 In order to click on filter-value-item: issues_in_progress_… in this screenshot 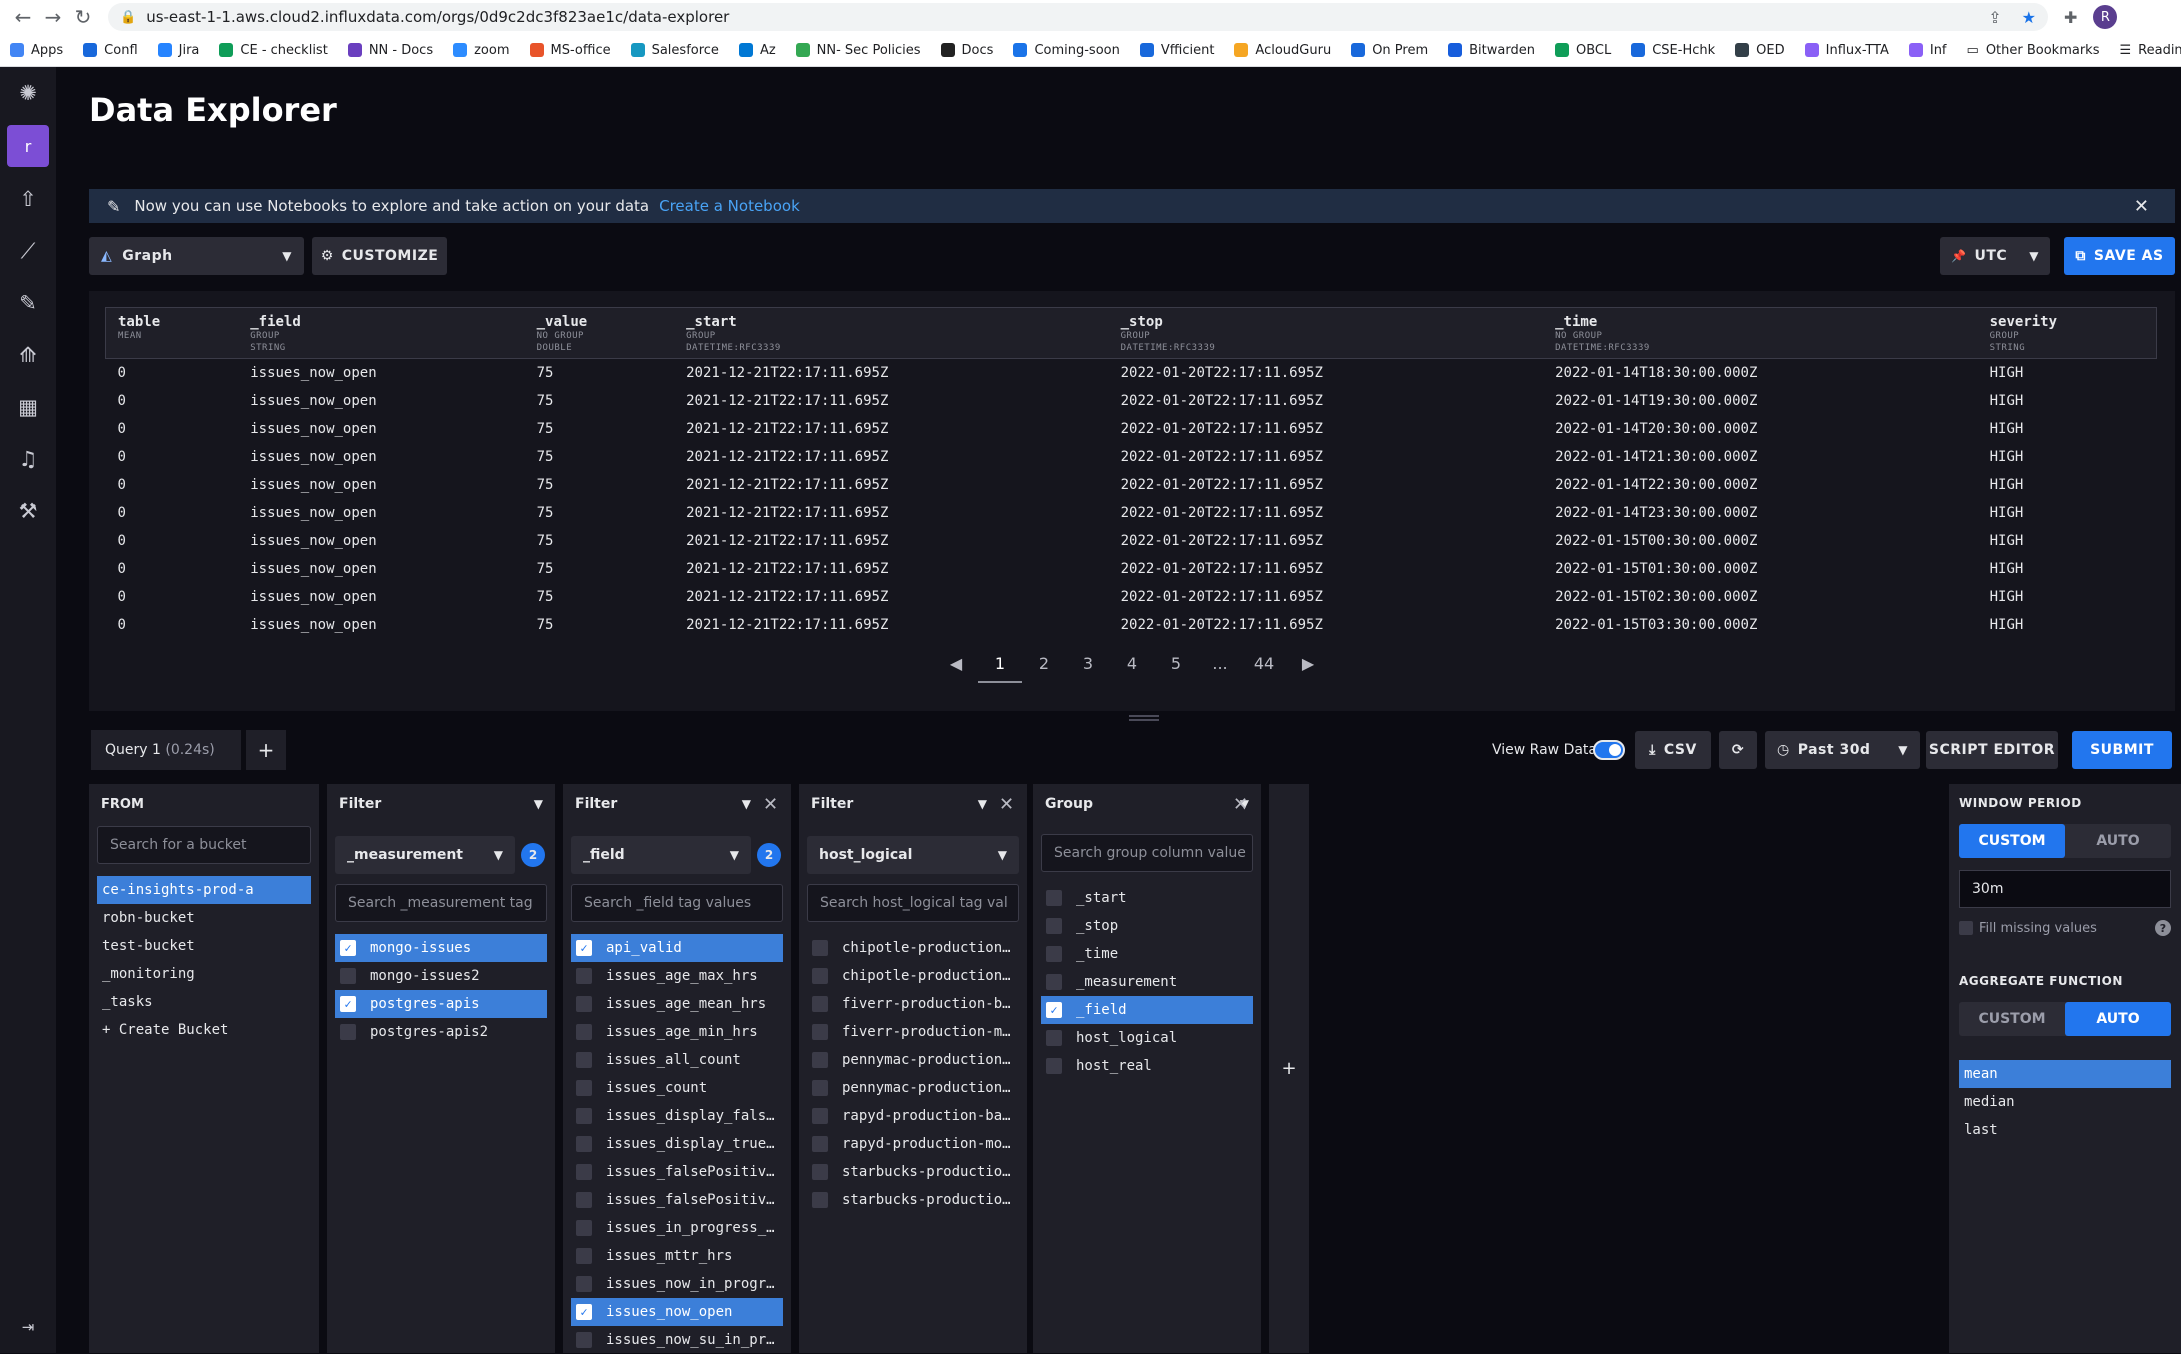, I will do `click(677, 1228)`.